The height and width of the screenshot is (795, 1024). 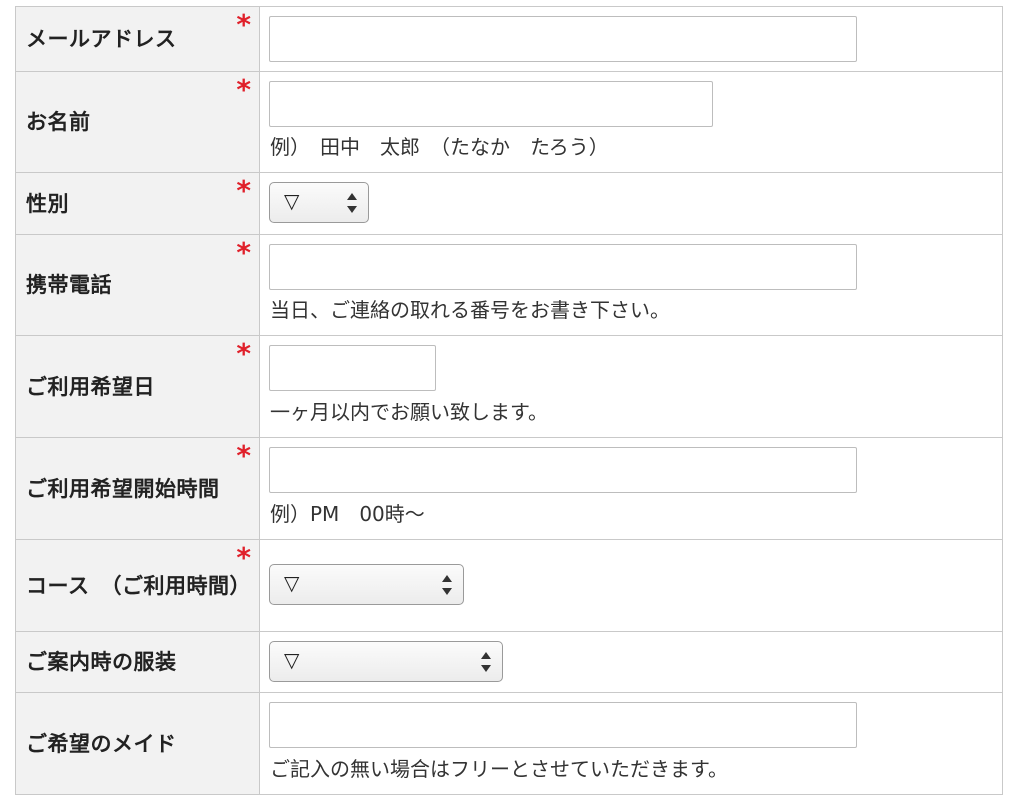 What do you see at coordinates (58, 122) in the screenshot?
I see `name-label: お名前` at bounding box center [58, 122].